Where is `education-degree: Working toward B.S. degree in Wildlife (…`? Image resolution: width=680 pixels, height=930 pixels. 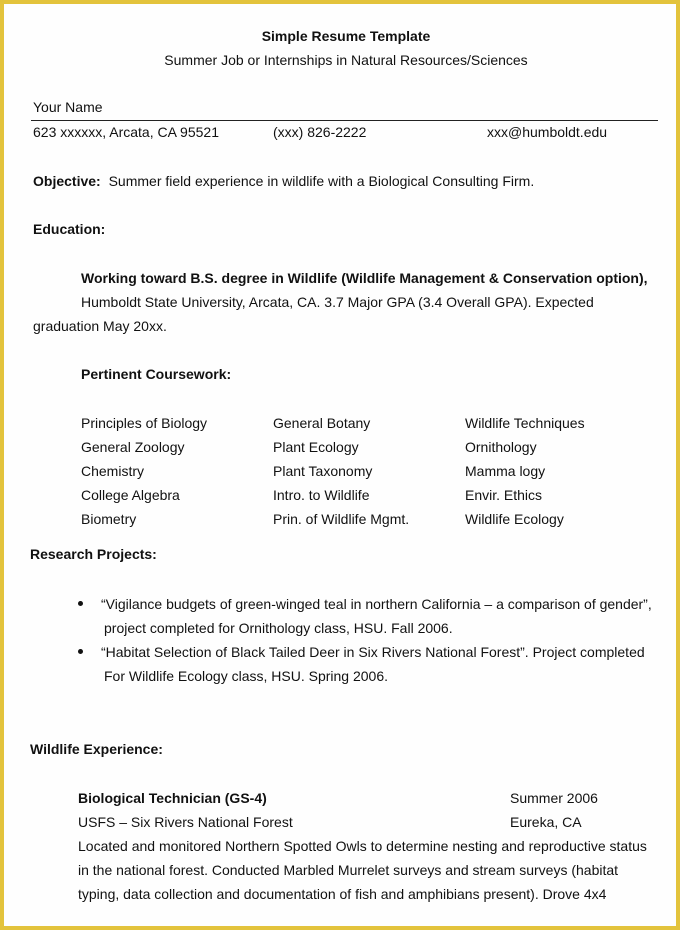 education-degree: Working toward B.S. degree in Wildlife (… is located at coordinates (364, 278).